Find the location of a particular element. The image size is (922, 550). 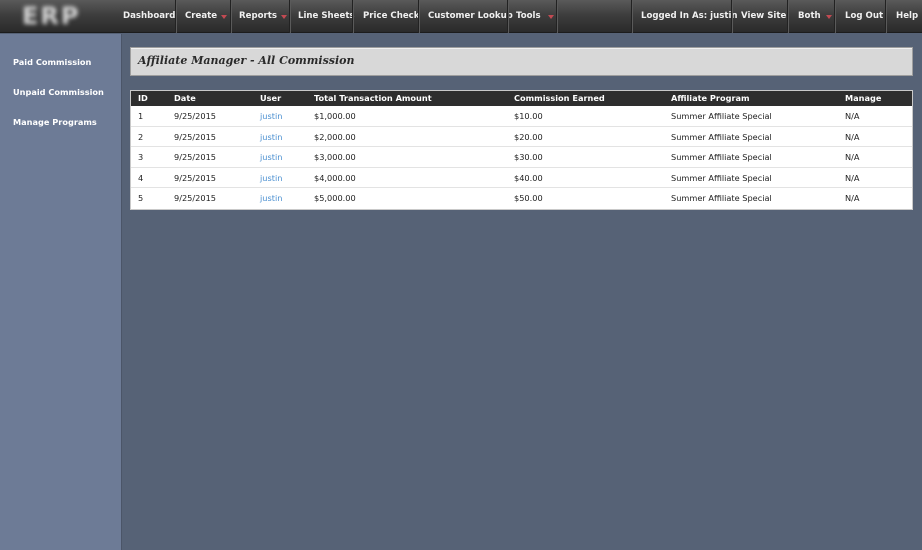

nav-line-sheets: Line Sheets is located at coordinates (326, 16).